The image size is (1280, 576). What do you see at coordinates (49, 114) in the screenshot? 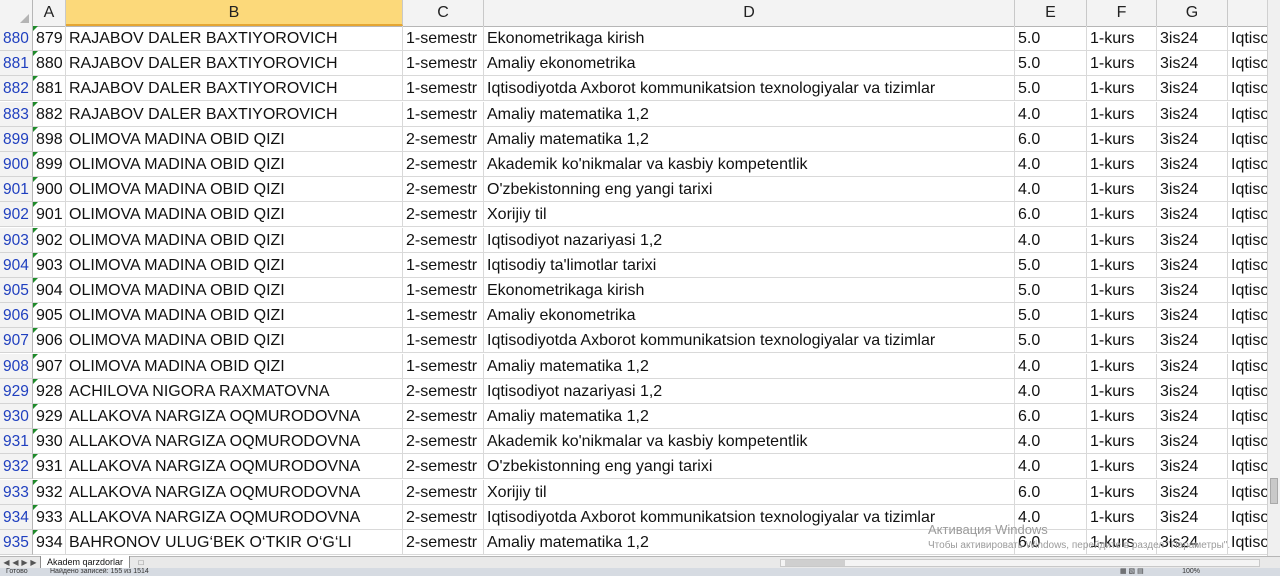
I see `cell-a: 882` at bounding box center [49, 114].